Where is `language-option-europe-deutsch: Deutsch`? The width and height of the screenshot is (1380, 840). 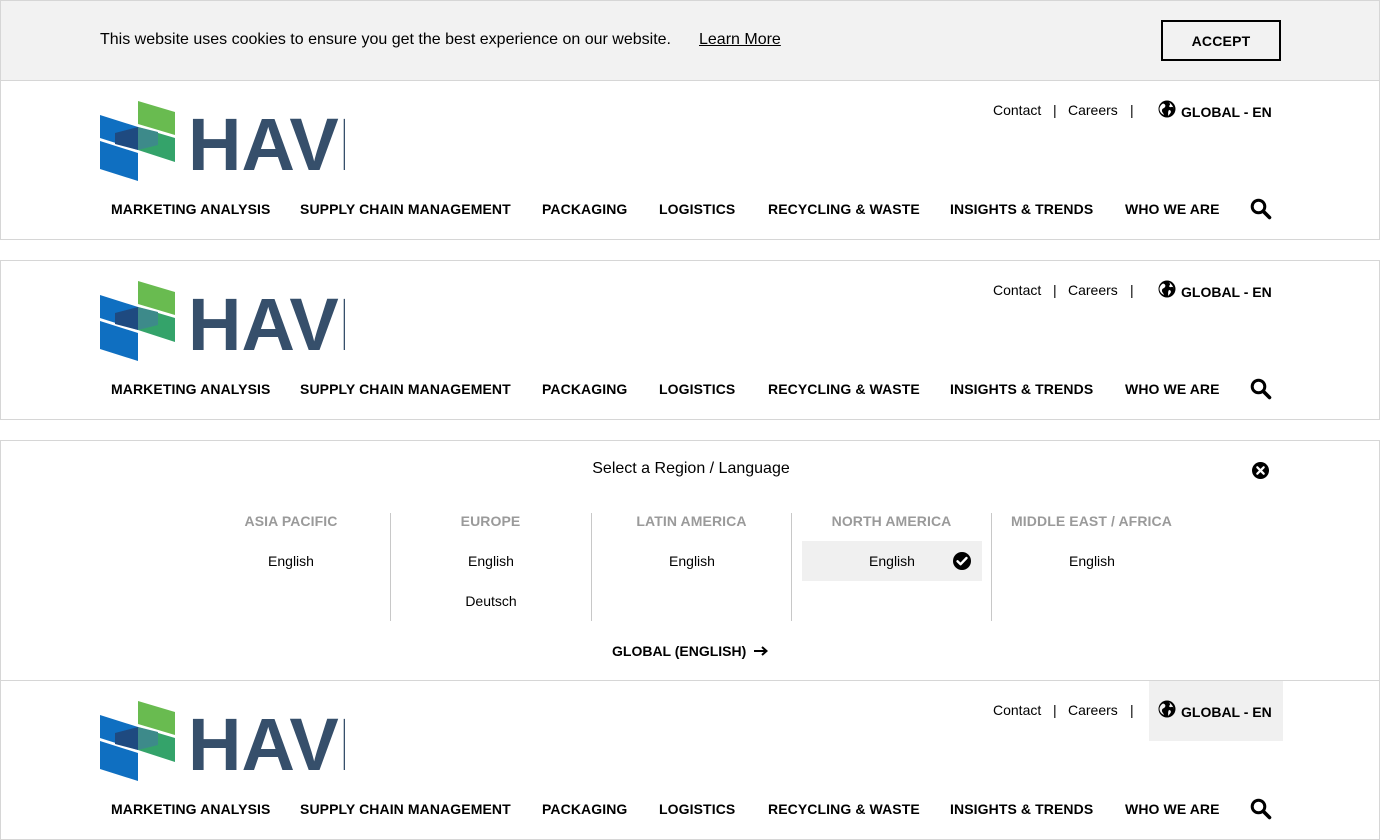
language-option-europe-deutsch: Deutsch is located at coordinates (491, 601).